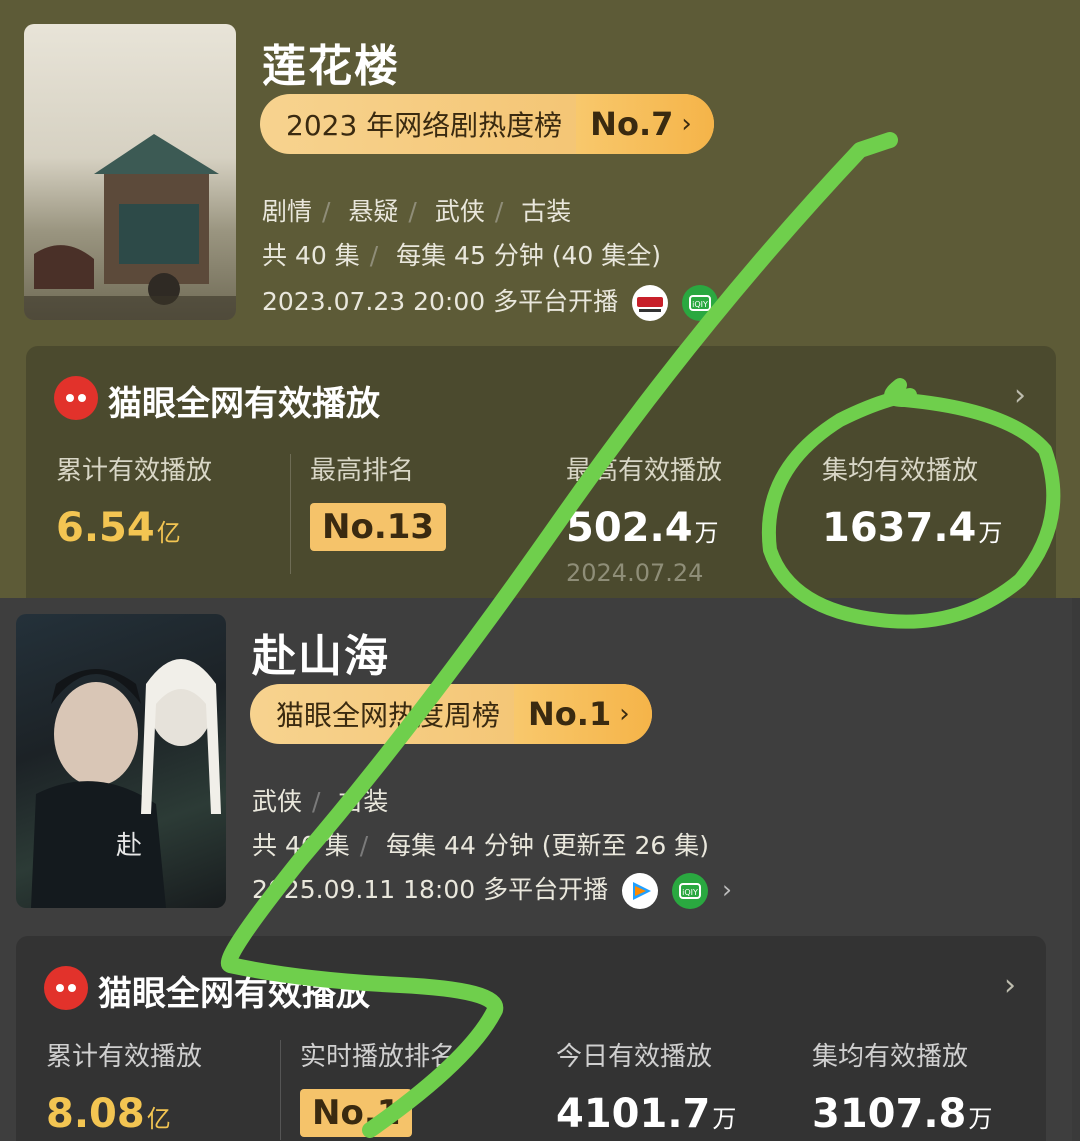  Describe the element at coordinates (646, 1086) in the screenshot. I see `stat-today: 今日有效播放 4101.7万` at that location.